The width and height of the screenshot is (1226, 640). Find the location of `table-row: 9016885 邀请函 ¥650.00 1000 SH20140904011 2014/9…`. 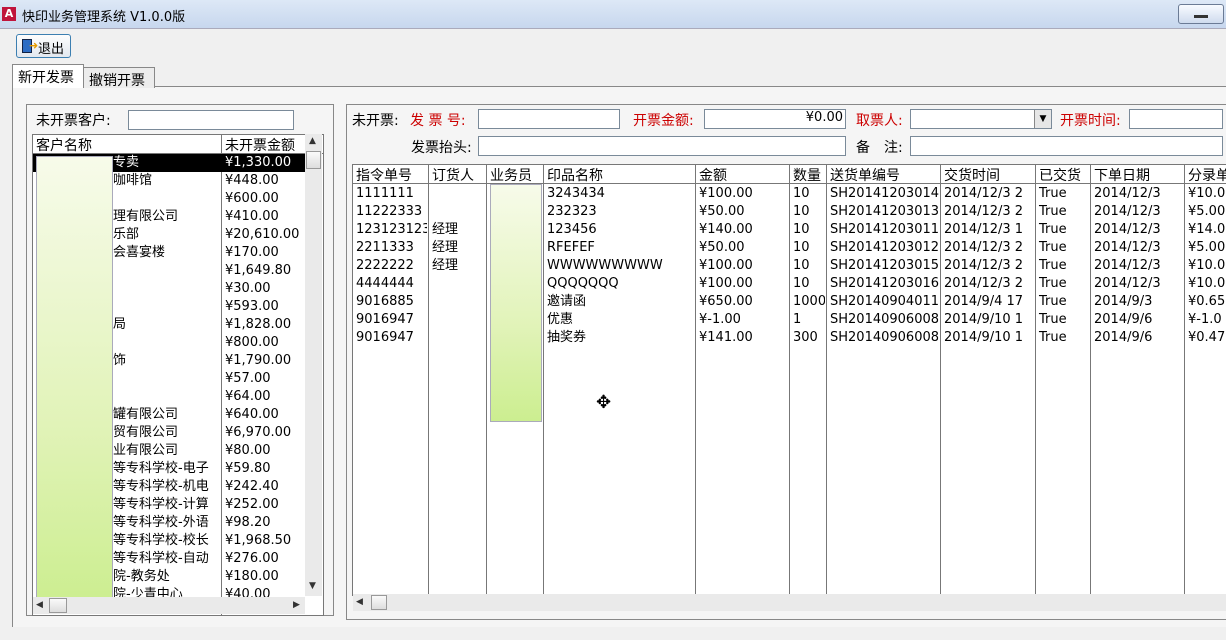

table-row: 9016885 邀请函 ¥650.00 1000 SH20140904011 2014/9… is located at coordinates (789, 302).